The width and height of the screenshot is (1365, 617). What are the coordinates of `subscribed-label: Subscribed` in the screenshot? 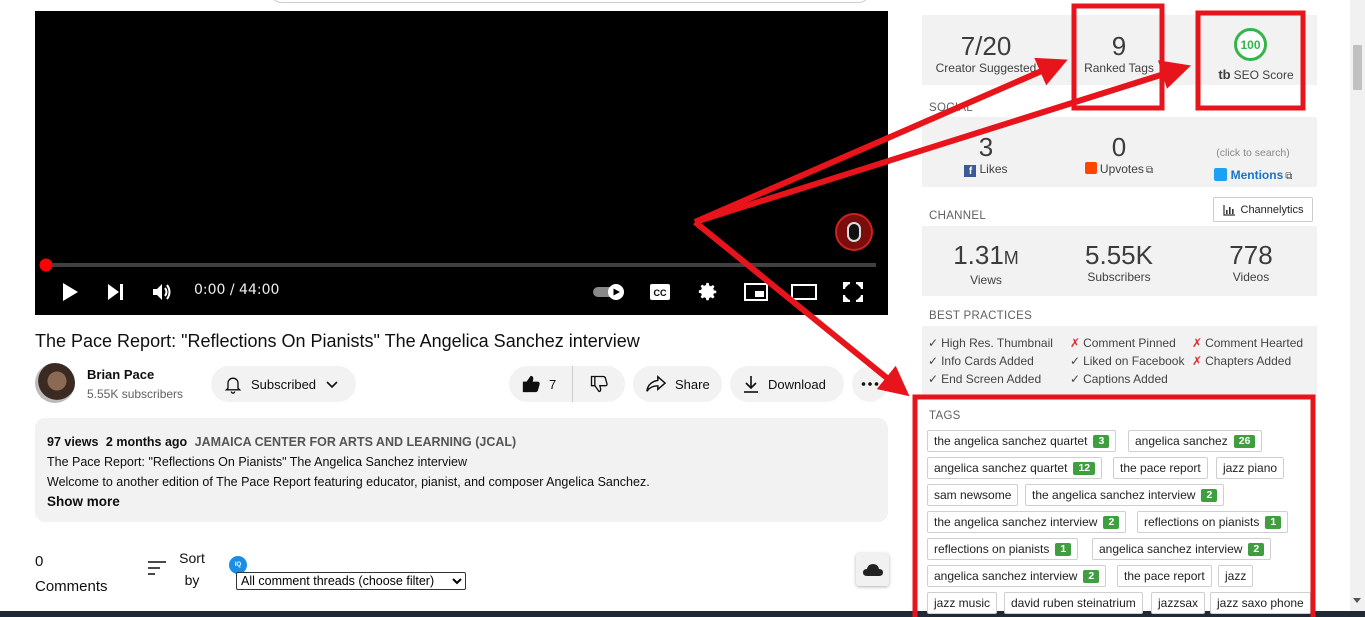 It's located at (284, 384).